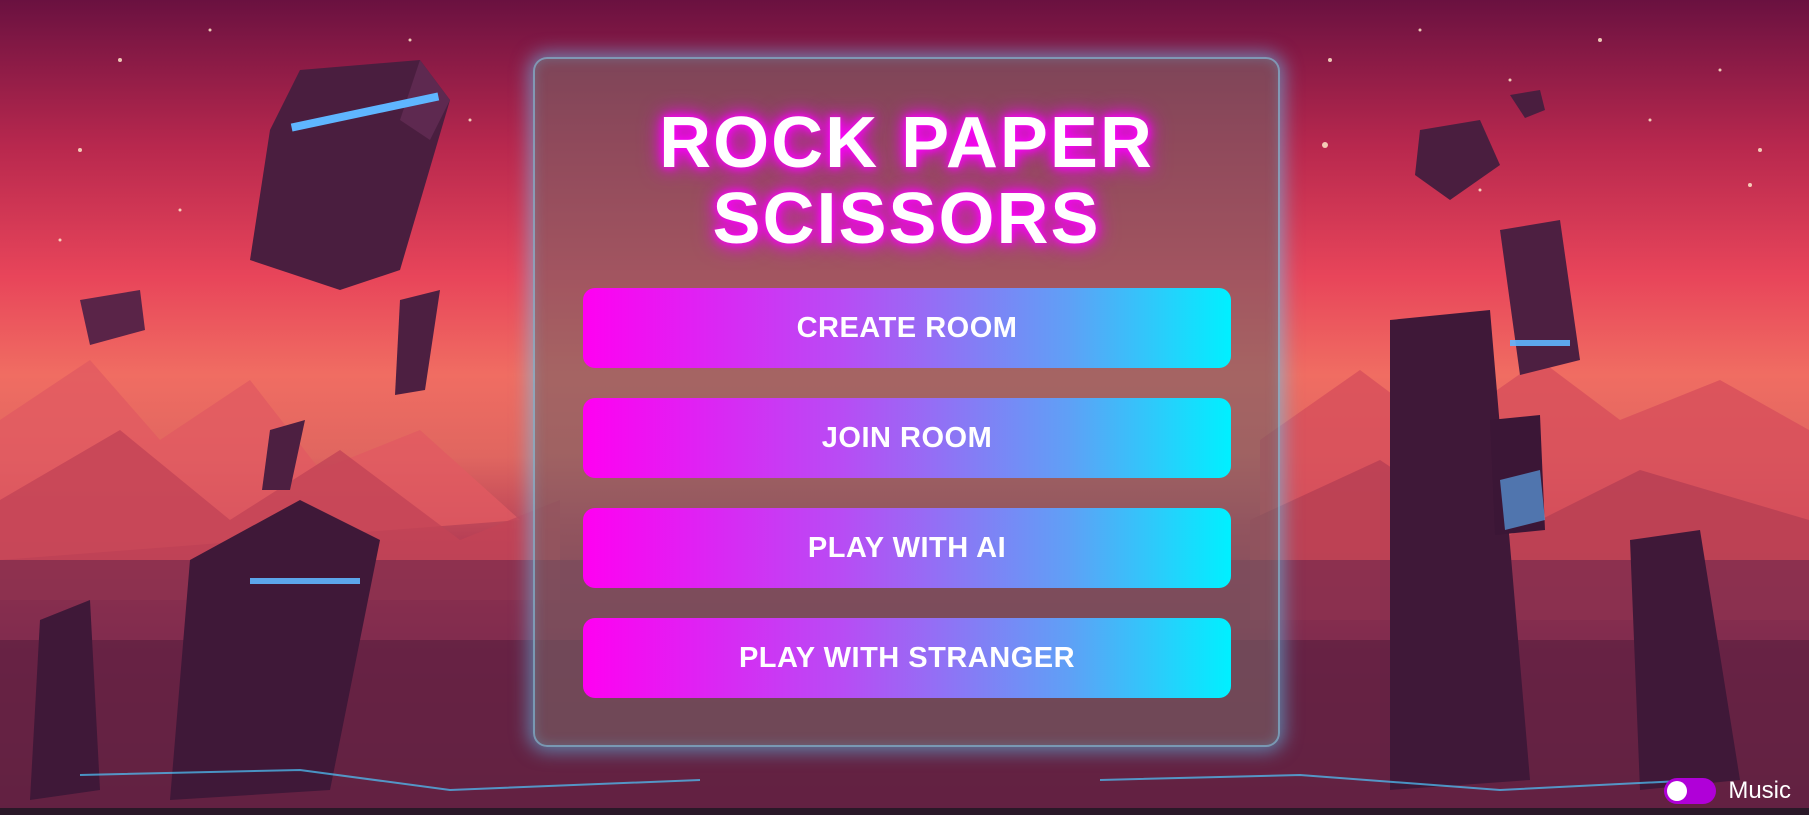 The image size is (1809, 815). What do you see at coordinates (1690, 791) in the screenshot?
I see `music-toggle` at bounding box center [1690, 791].